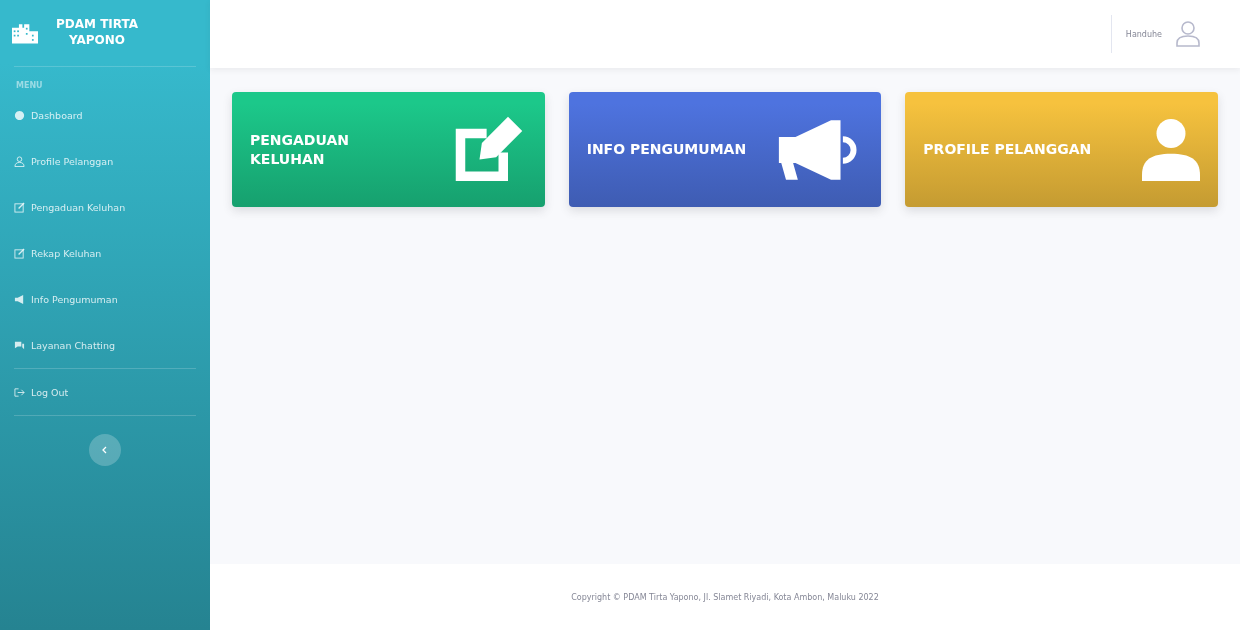 The height and width of the screenshot is (630, 1240). I want to click on menu-card: PROFILE PELANGGAN, so click(1061, 149).